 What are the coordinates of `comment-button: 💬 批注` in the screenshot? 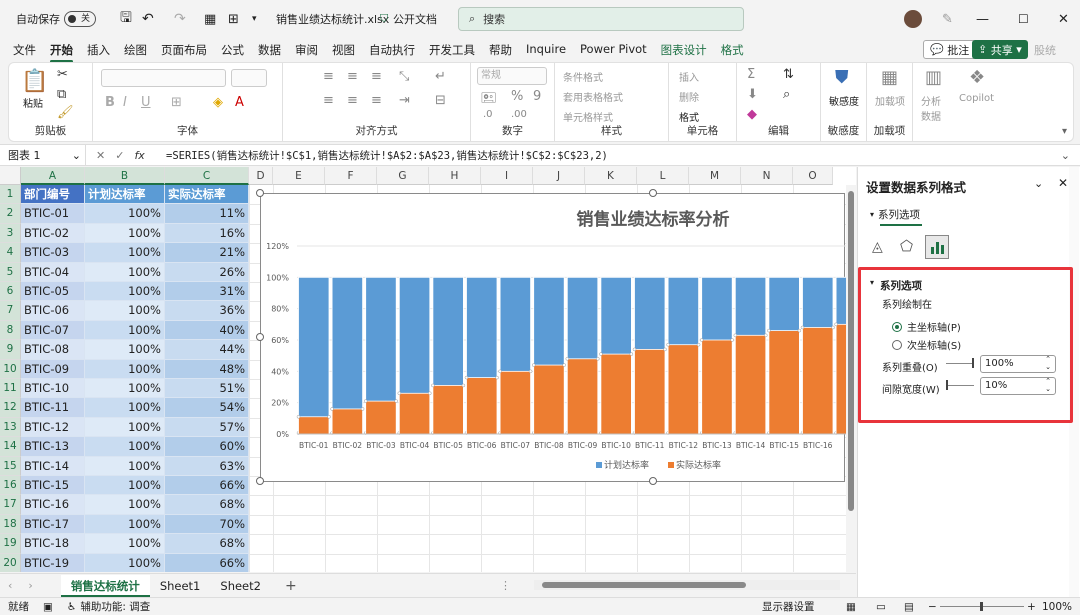 It's located at (950, 49).